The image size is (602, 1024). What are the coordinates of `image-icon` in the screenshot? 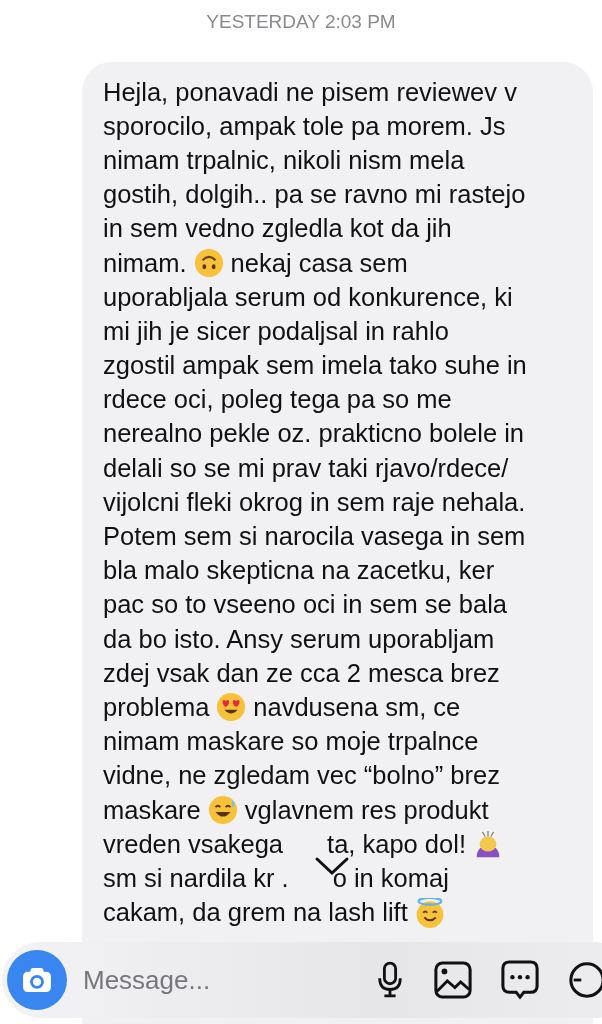 It's located at (453, 980).